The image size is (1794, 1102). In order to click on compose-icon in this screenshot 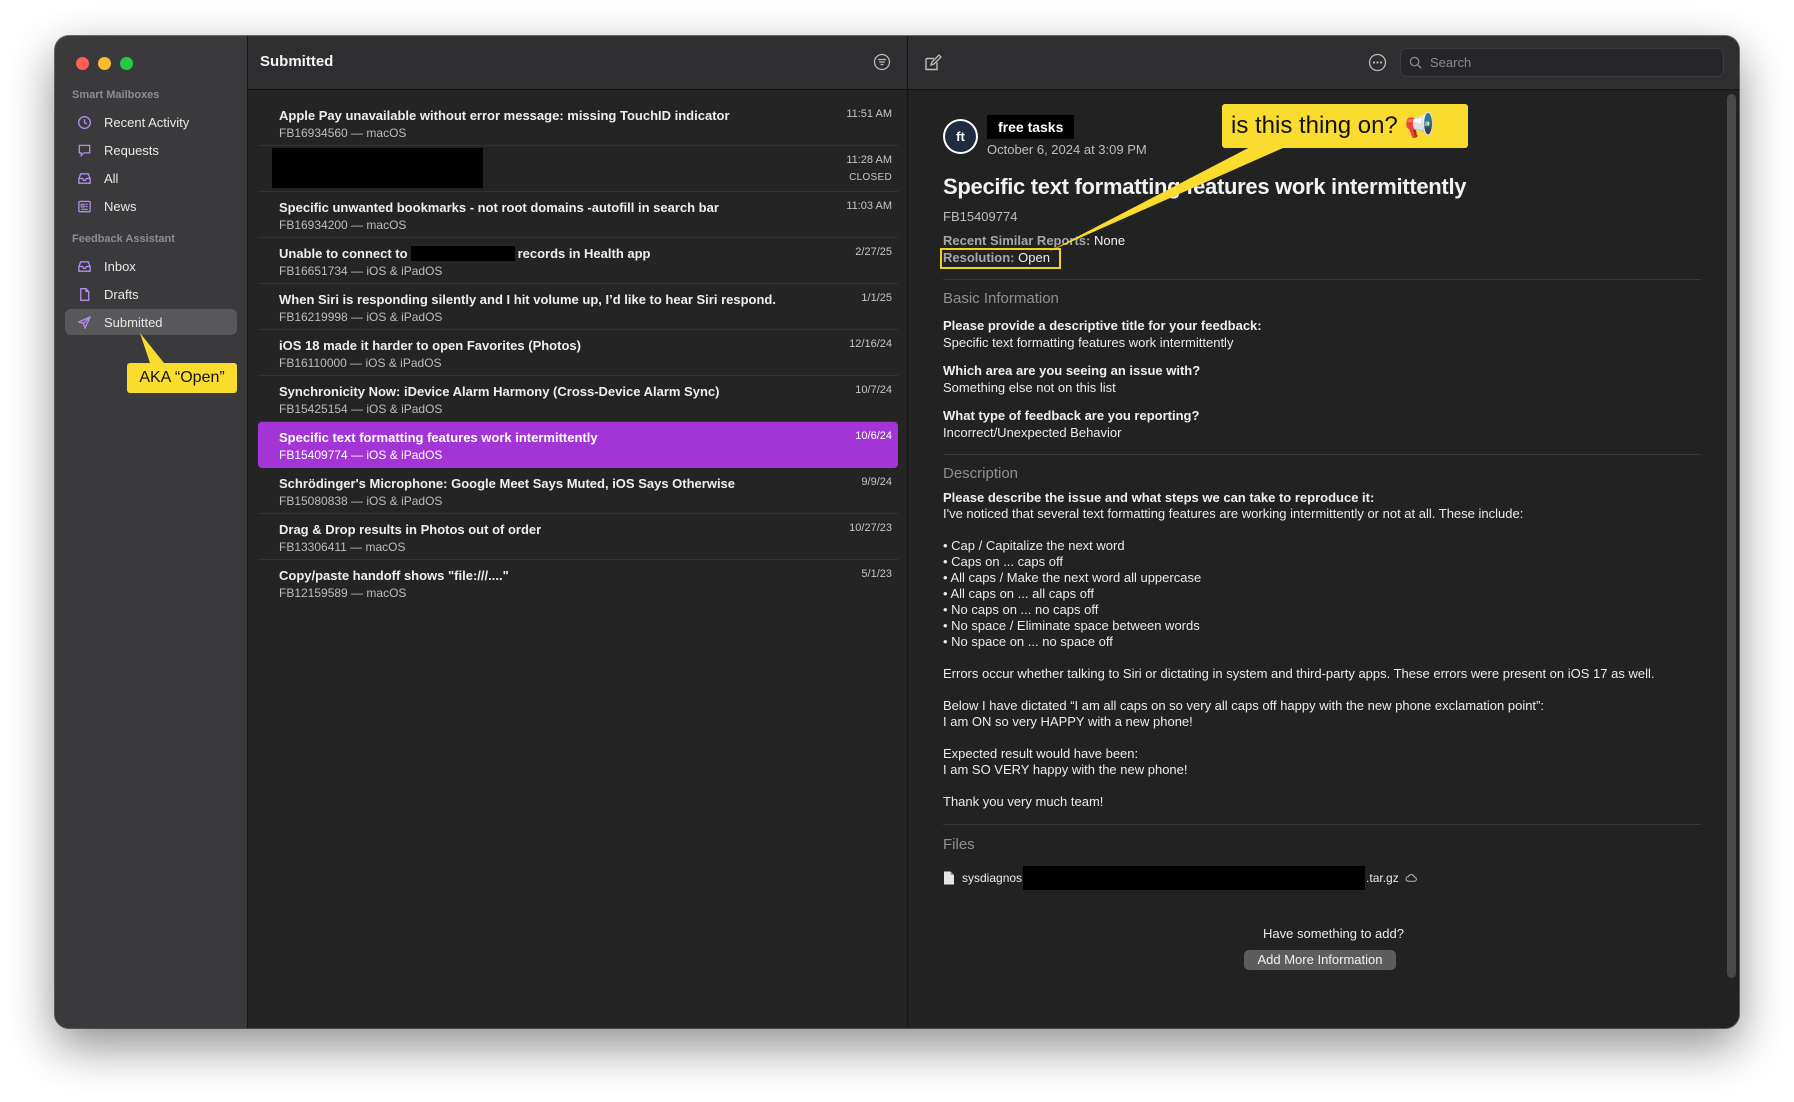, I will do `click(933, 63)`.